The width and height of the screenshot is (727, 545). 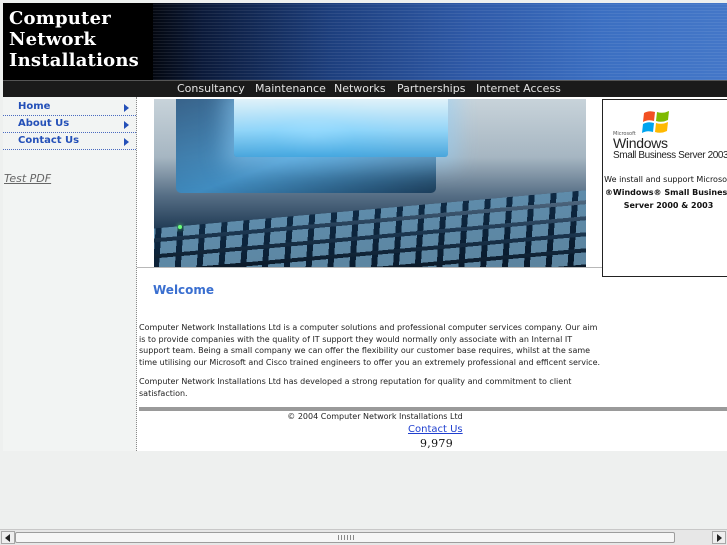 I want to click on arrow-left-icon, so click(x=7, y=538).